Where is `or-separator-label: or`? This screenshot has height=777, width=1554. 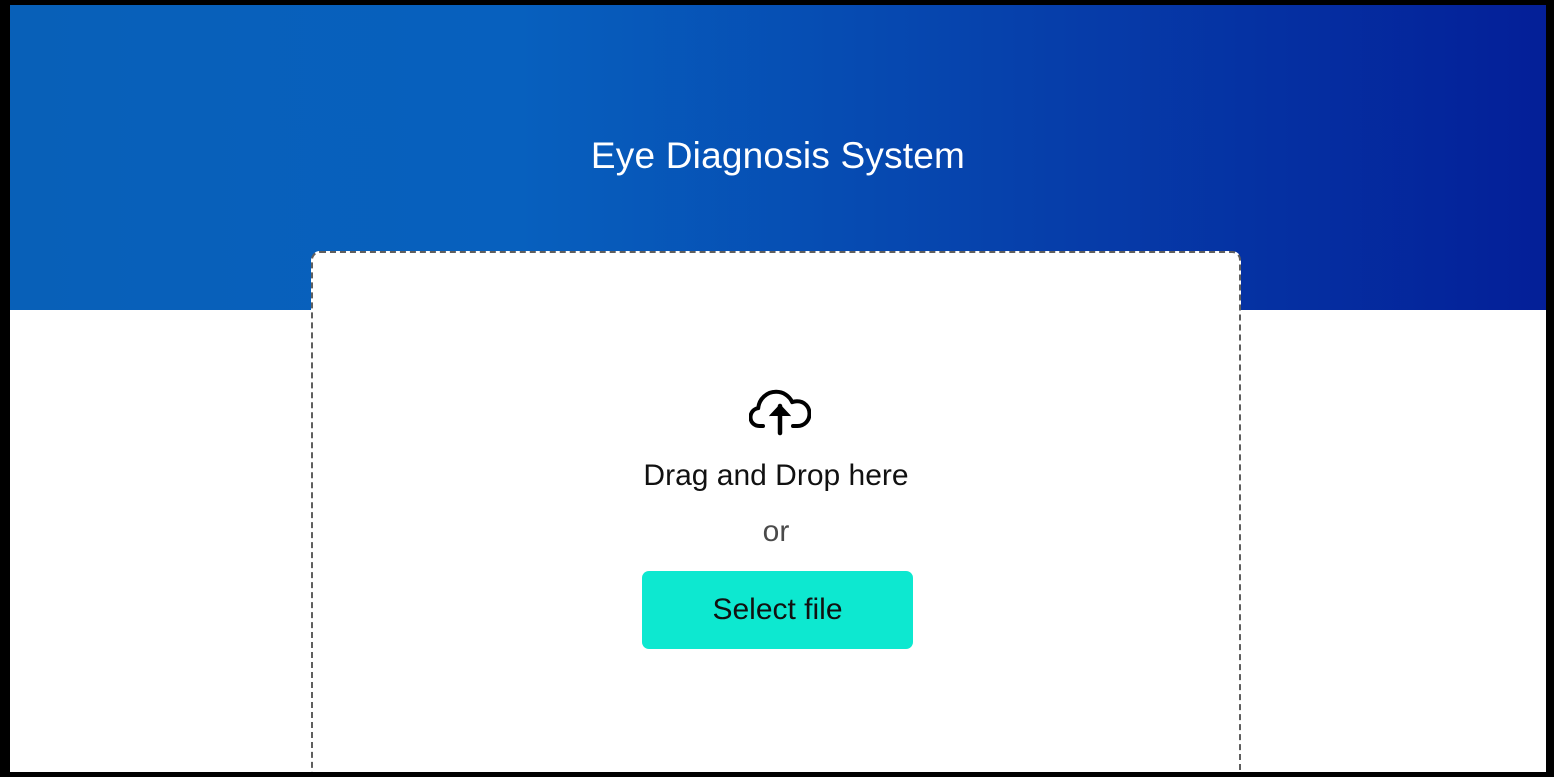
or-separator-label: or is located at coordinates (776, 531).